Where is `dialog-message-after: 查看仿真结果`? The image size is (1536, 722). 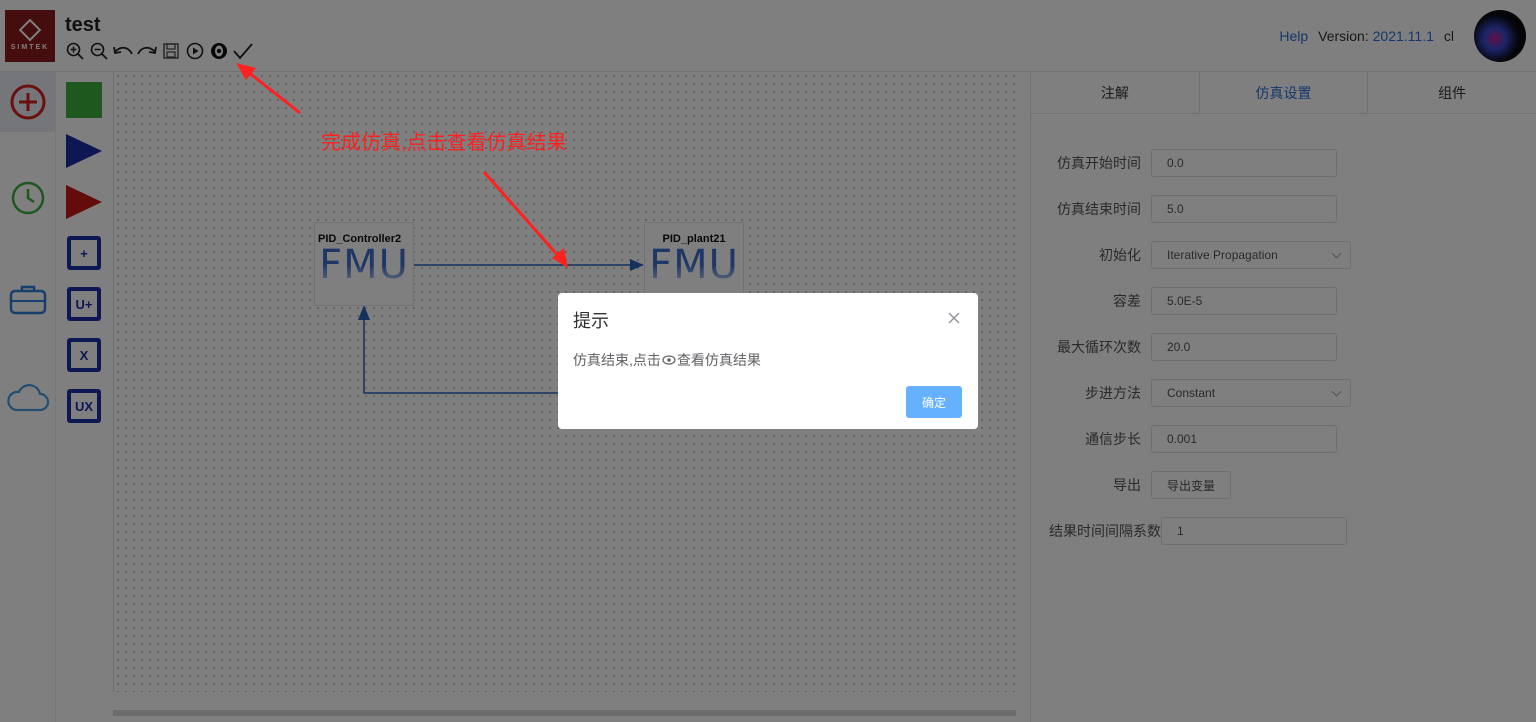
dialog-message-after: 查看仿真结果 is located at coordinates (718, 360).